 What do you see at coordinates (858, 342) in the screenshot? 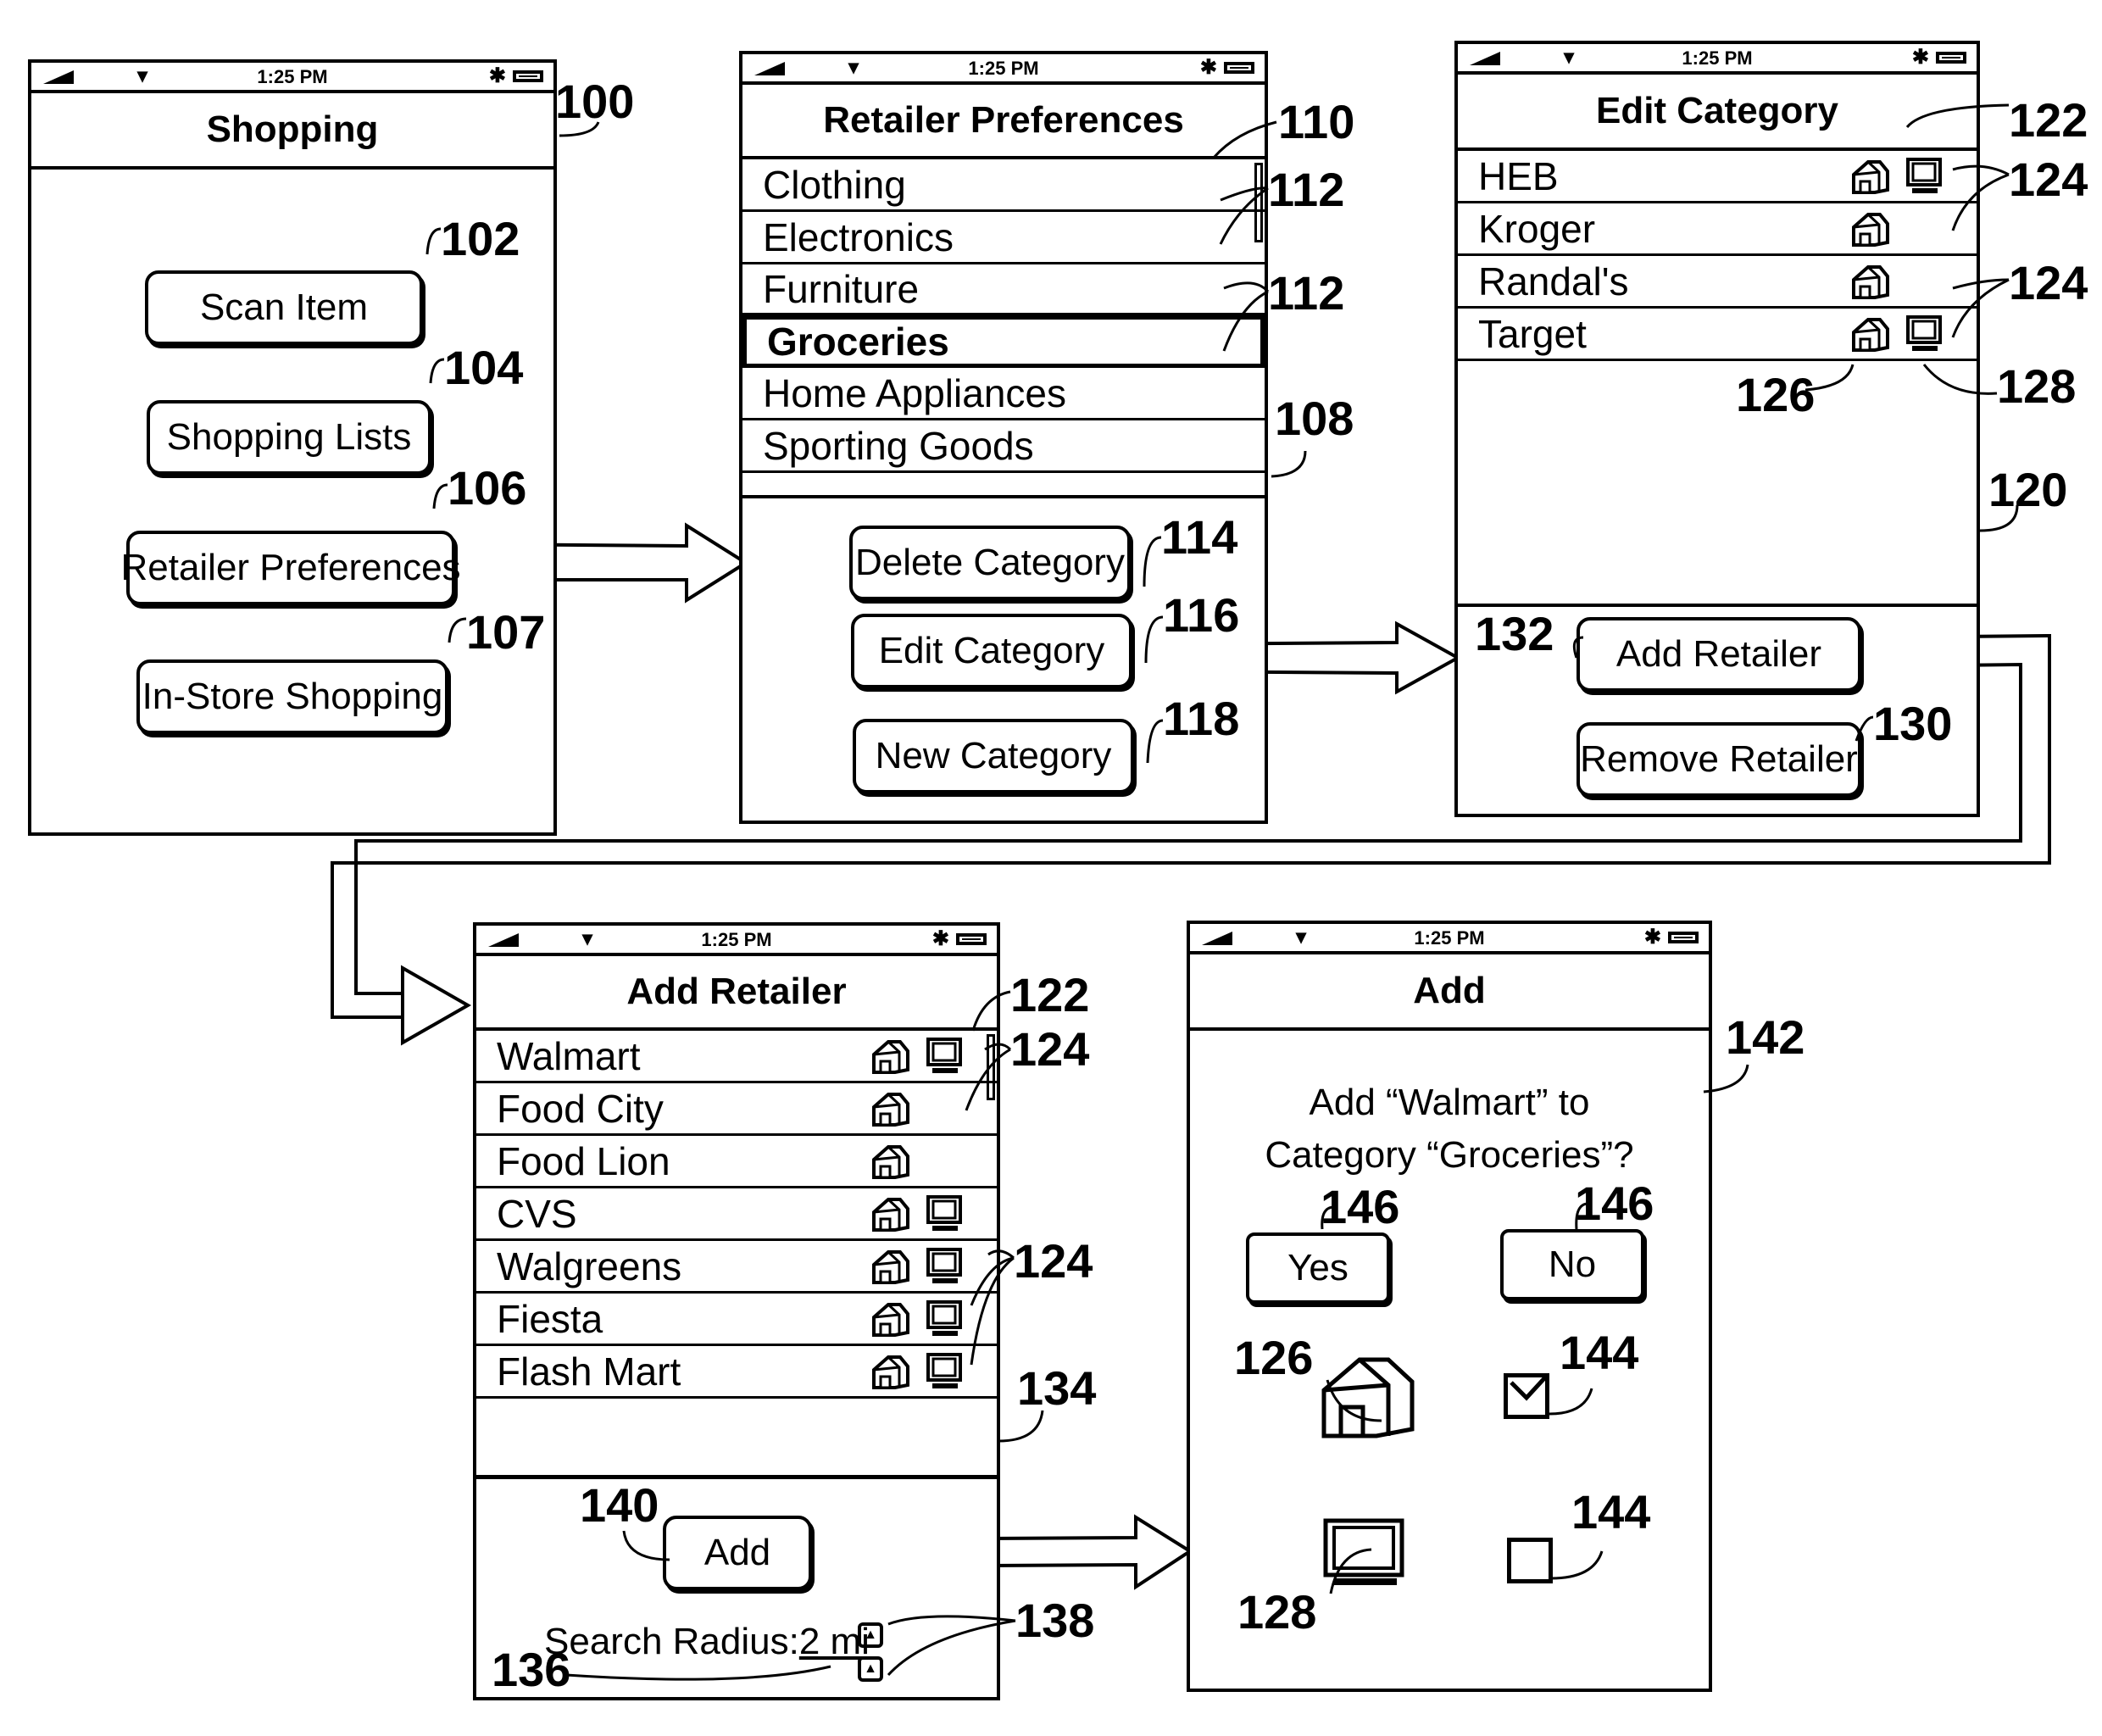
I see `category-label: Groceries` at bounding box center [858, 342].